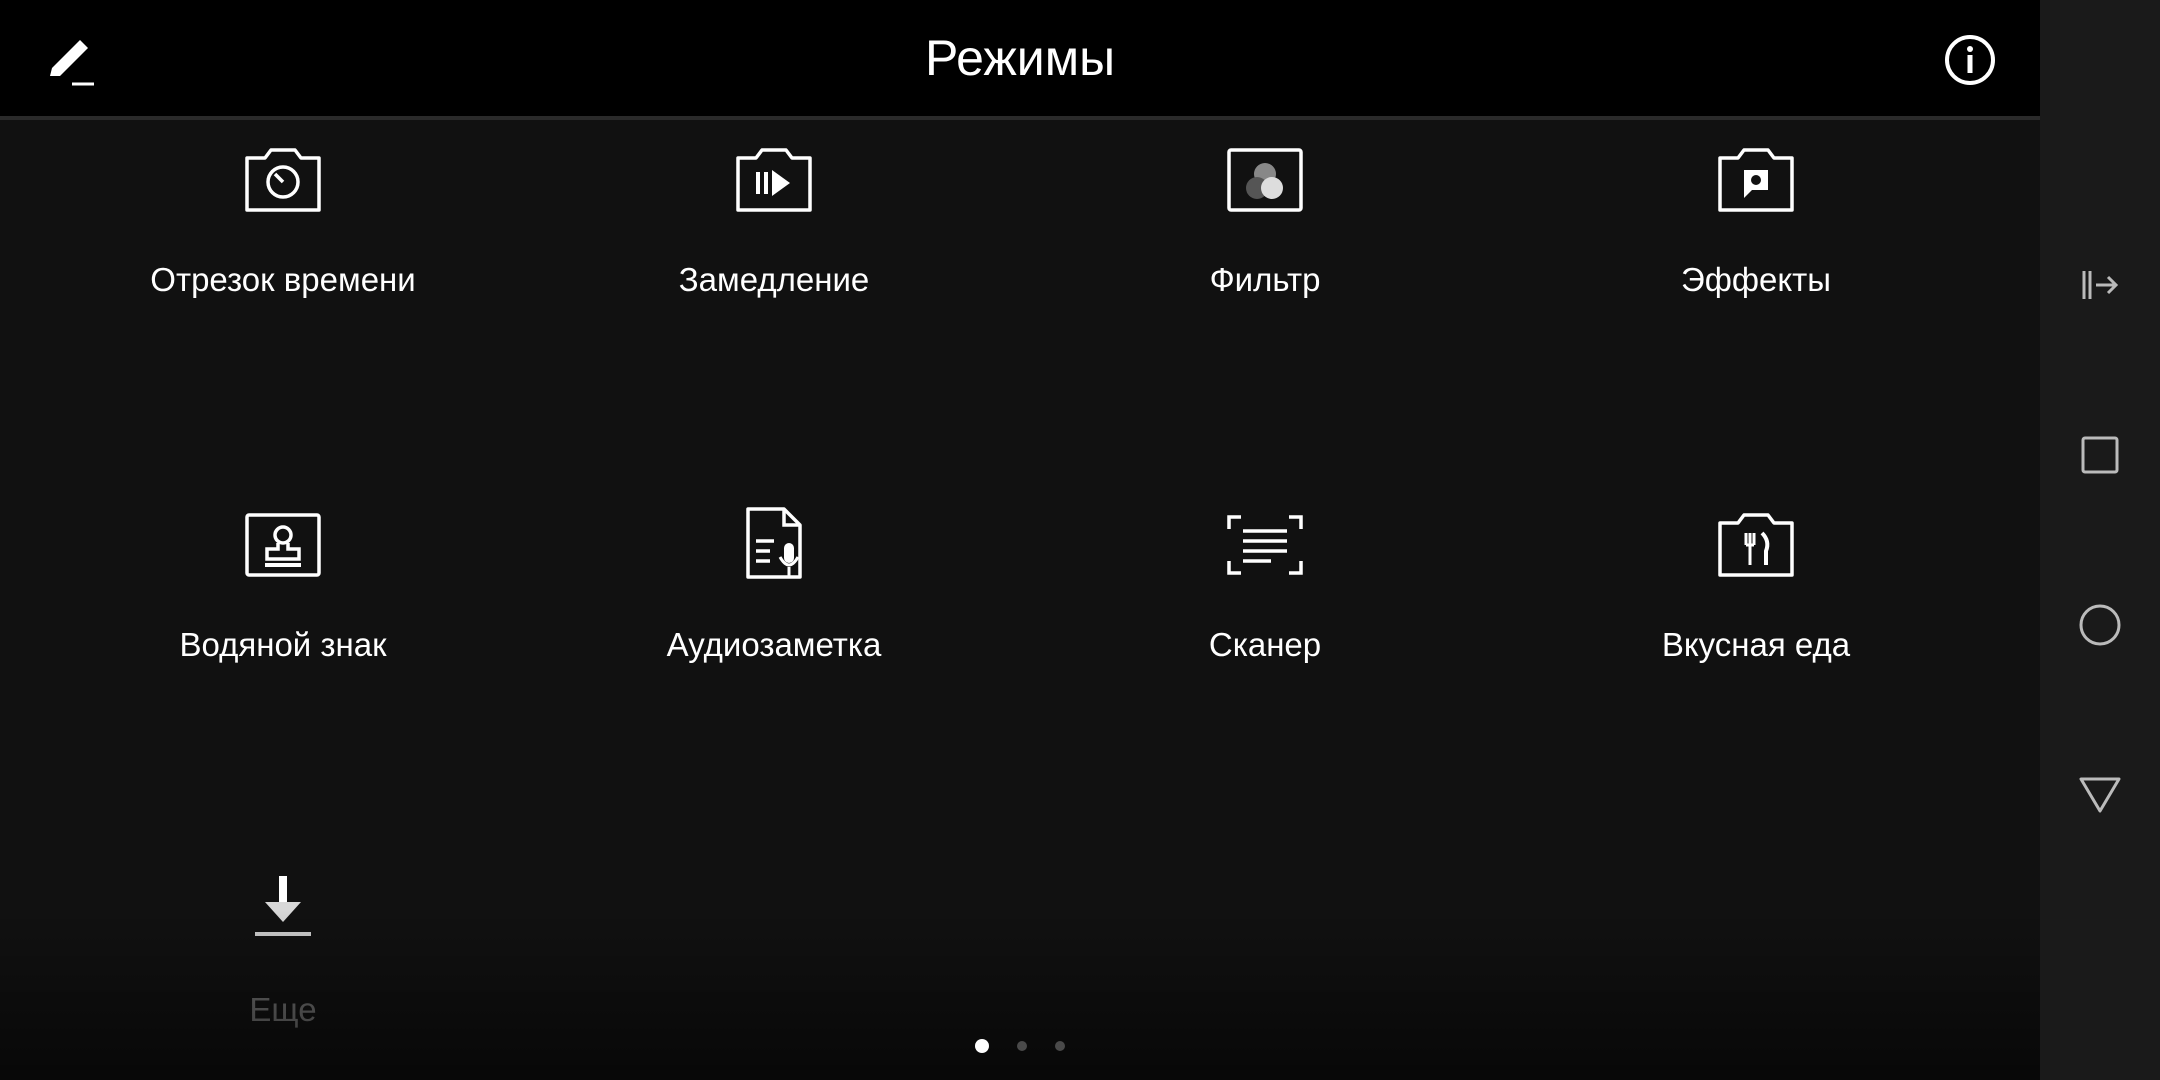  What do you see at coordinates (283, 906) in the screenshot?
I see `download-icon` at bounding box center [283, 906].